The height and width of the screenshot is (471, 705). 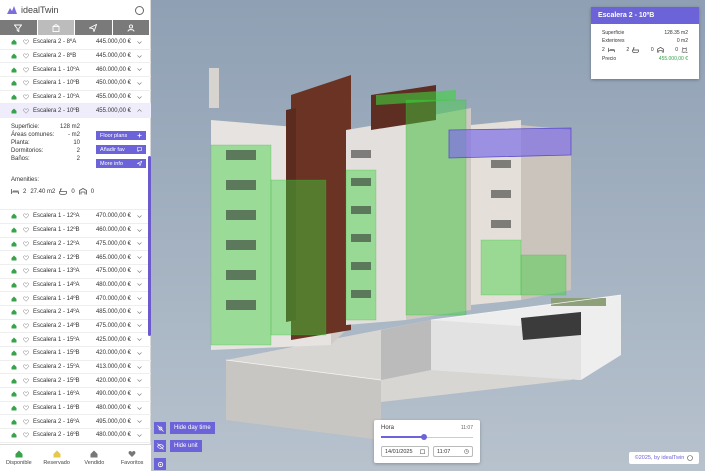 What do you see at coordinates (113, 83) in the screenshot?
I see `unit-price: 450.000,00 €` at bounding box center [113, 83].